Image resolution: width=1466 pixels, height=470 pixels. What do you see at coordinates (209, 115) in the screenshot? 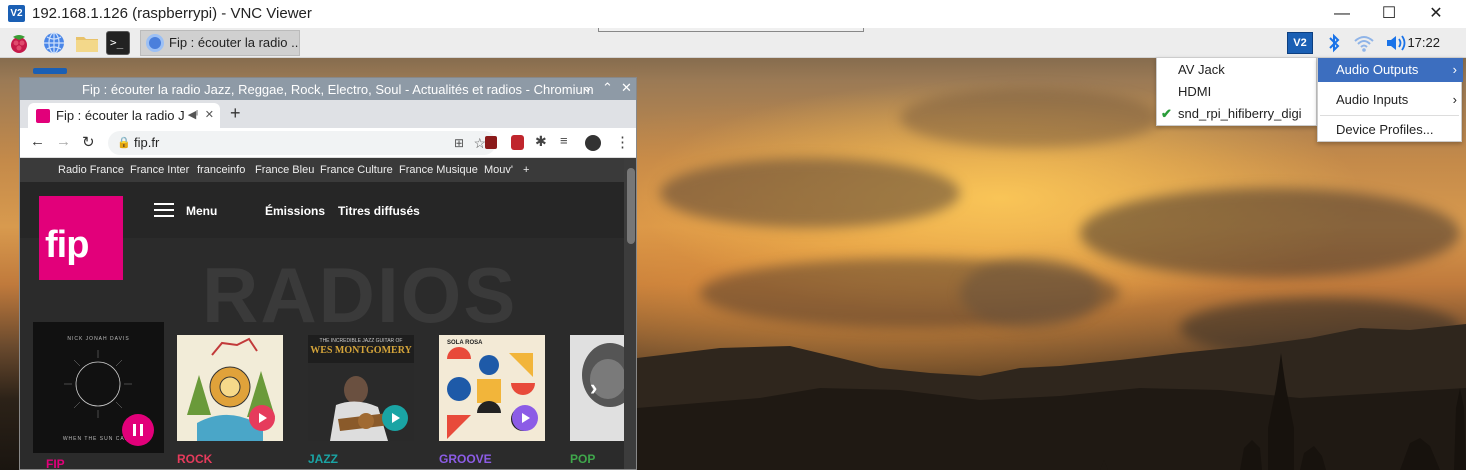
I see `tab-close-icon: ✕` at bounding box center [209, 115].